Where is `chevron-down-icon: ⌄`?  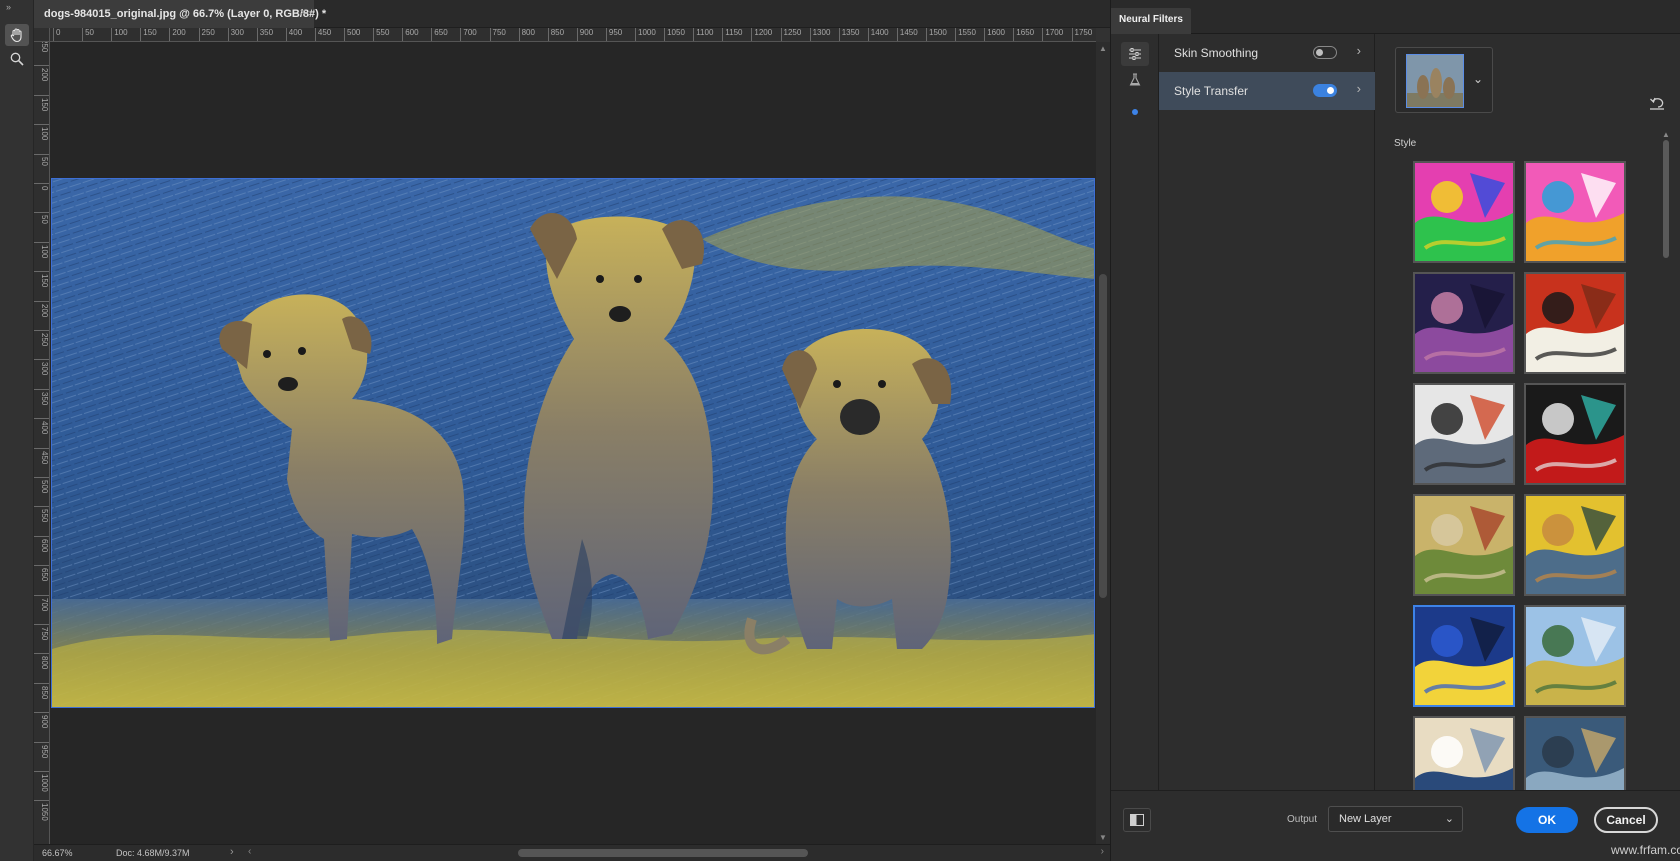
chevron-down-icon: ⌄ is located at coordinates (1449, 819).